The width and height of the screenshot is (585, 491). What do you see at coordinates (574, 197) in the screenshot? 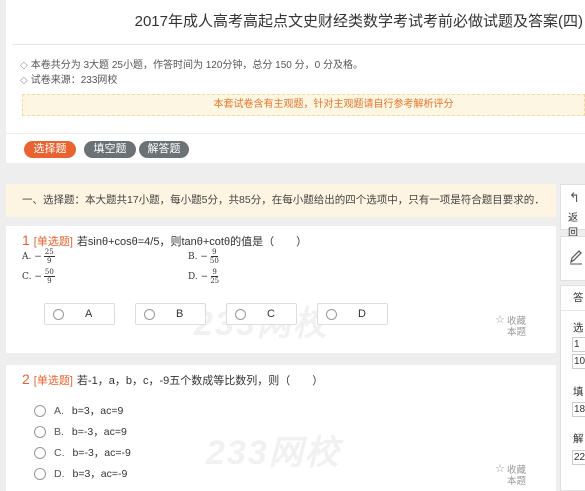
I see `back-arrow-icon: ↰` at bounding box center [574, 197].